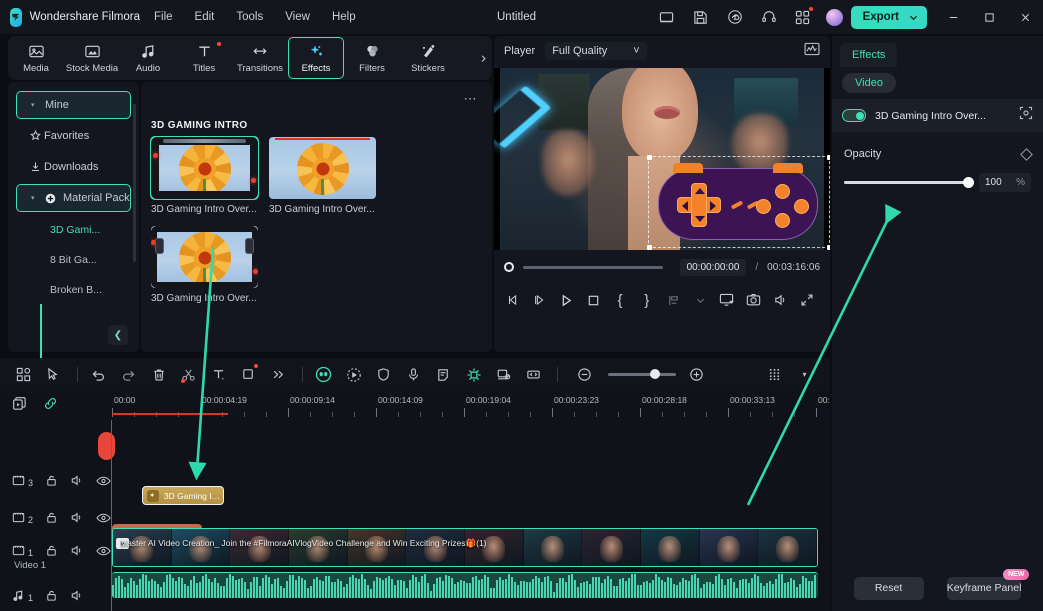 Image resolution: width=1043 pixels, height=611 pixels. Describe the element at coordinates (869, 55) in the screenshot. I see `tab-effects: Effects` at that location.